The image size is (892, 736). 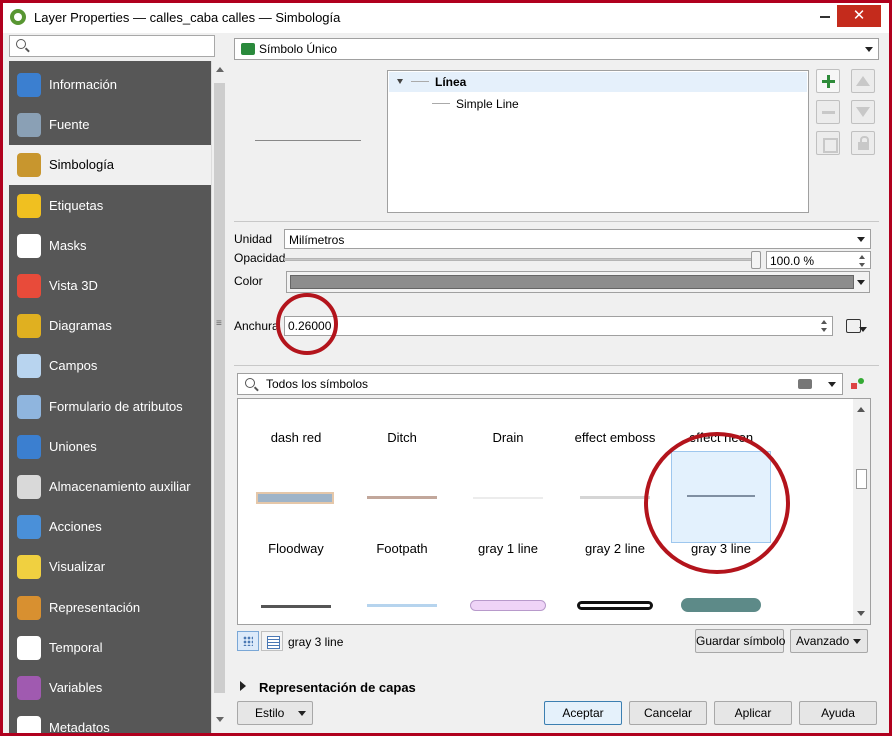 I want to click on close-button: ✕, so click(x=859, y=16).